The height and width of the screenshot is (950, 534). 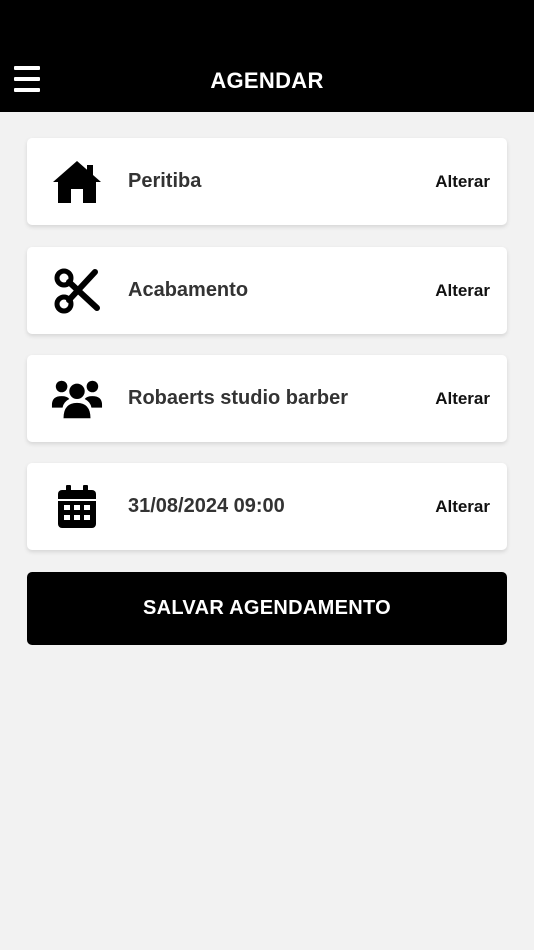 I want to click on professional-card: Robaerts studio barber Alterar, so click(x=267, y=398).